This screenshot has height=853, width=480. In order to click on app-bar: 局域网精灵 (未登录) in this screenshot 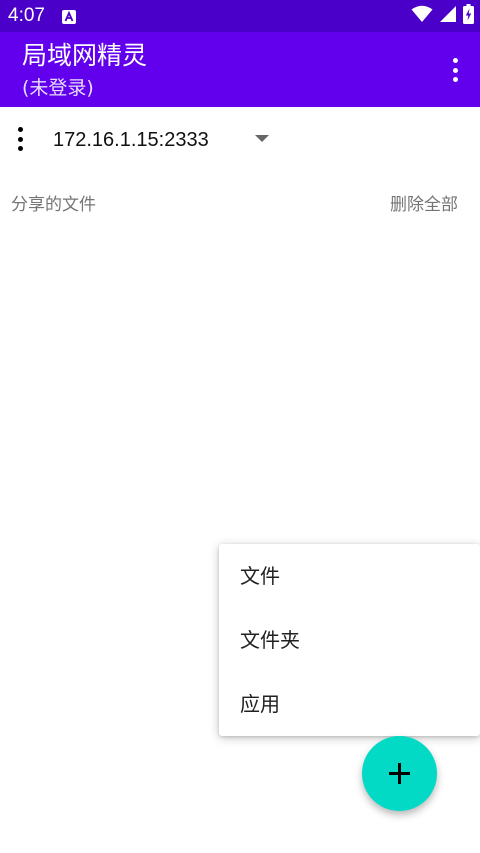, I will do `click(240, 69)`.